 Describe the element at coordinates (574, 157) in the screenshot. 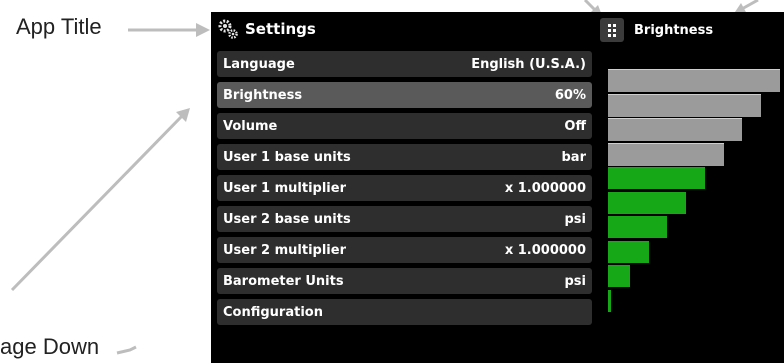

I see `menu-item-value: bar` at that location.